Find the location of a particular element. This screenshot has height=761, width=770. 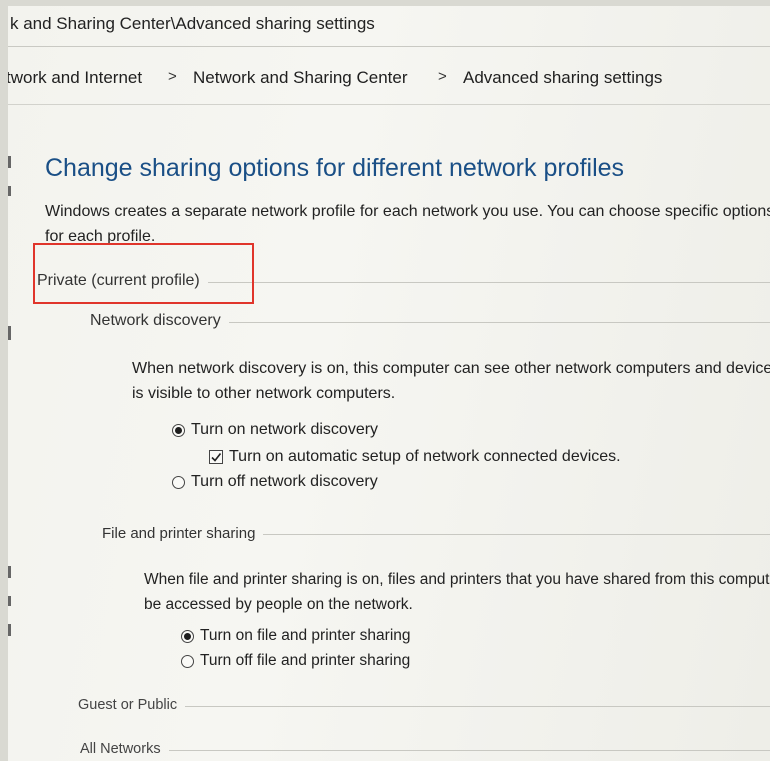

option-label: Turn on file and printer sharing is located at coordinates (305, 635).